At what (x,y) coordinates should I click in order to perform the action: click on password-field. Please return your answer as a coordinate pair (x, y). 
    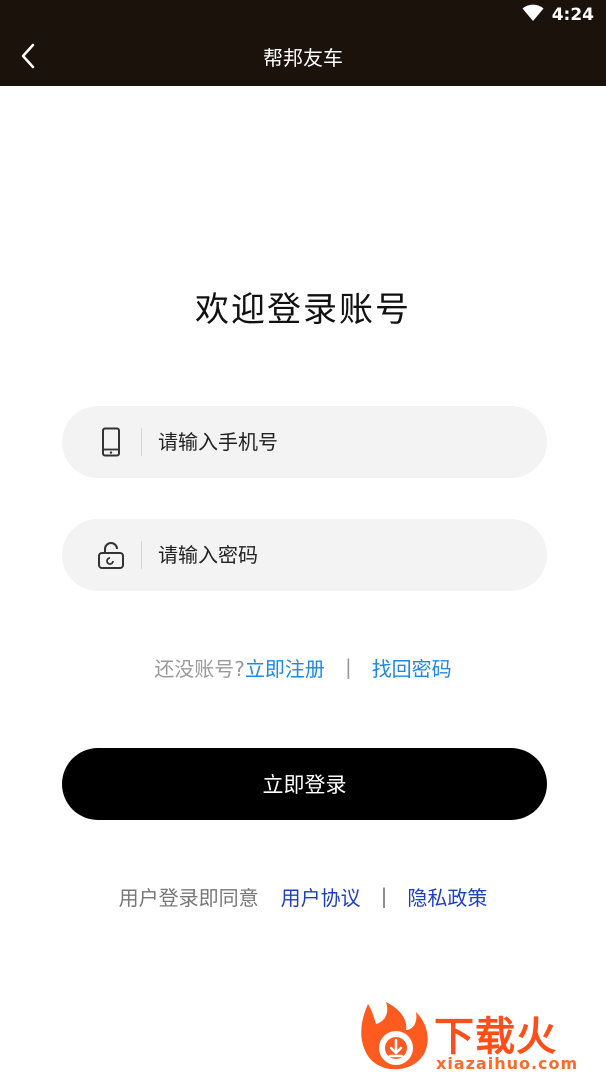
    Looking at the image, I should click on (304, 555).